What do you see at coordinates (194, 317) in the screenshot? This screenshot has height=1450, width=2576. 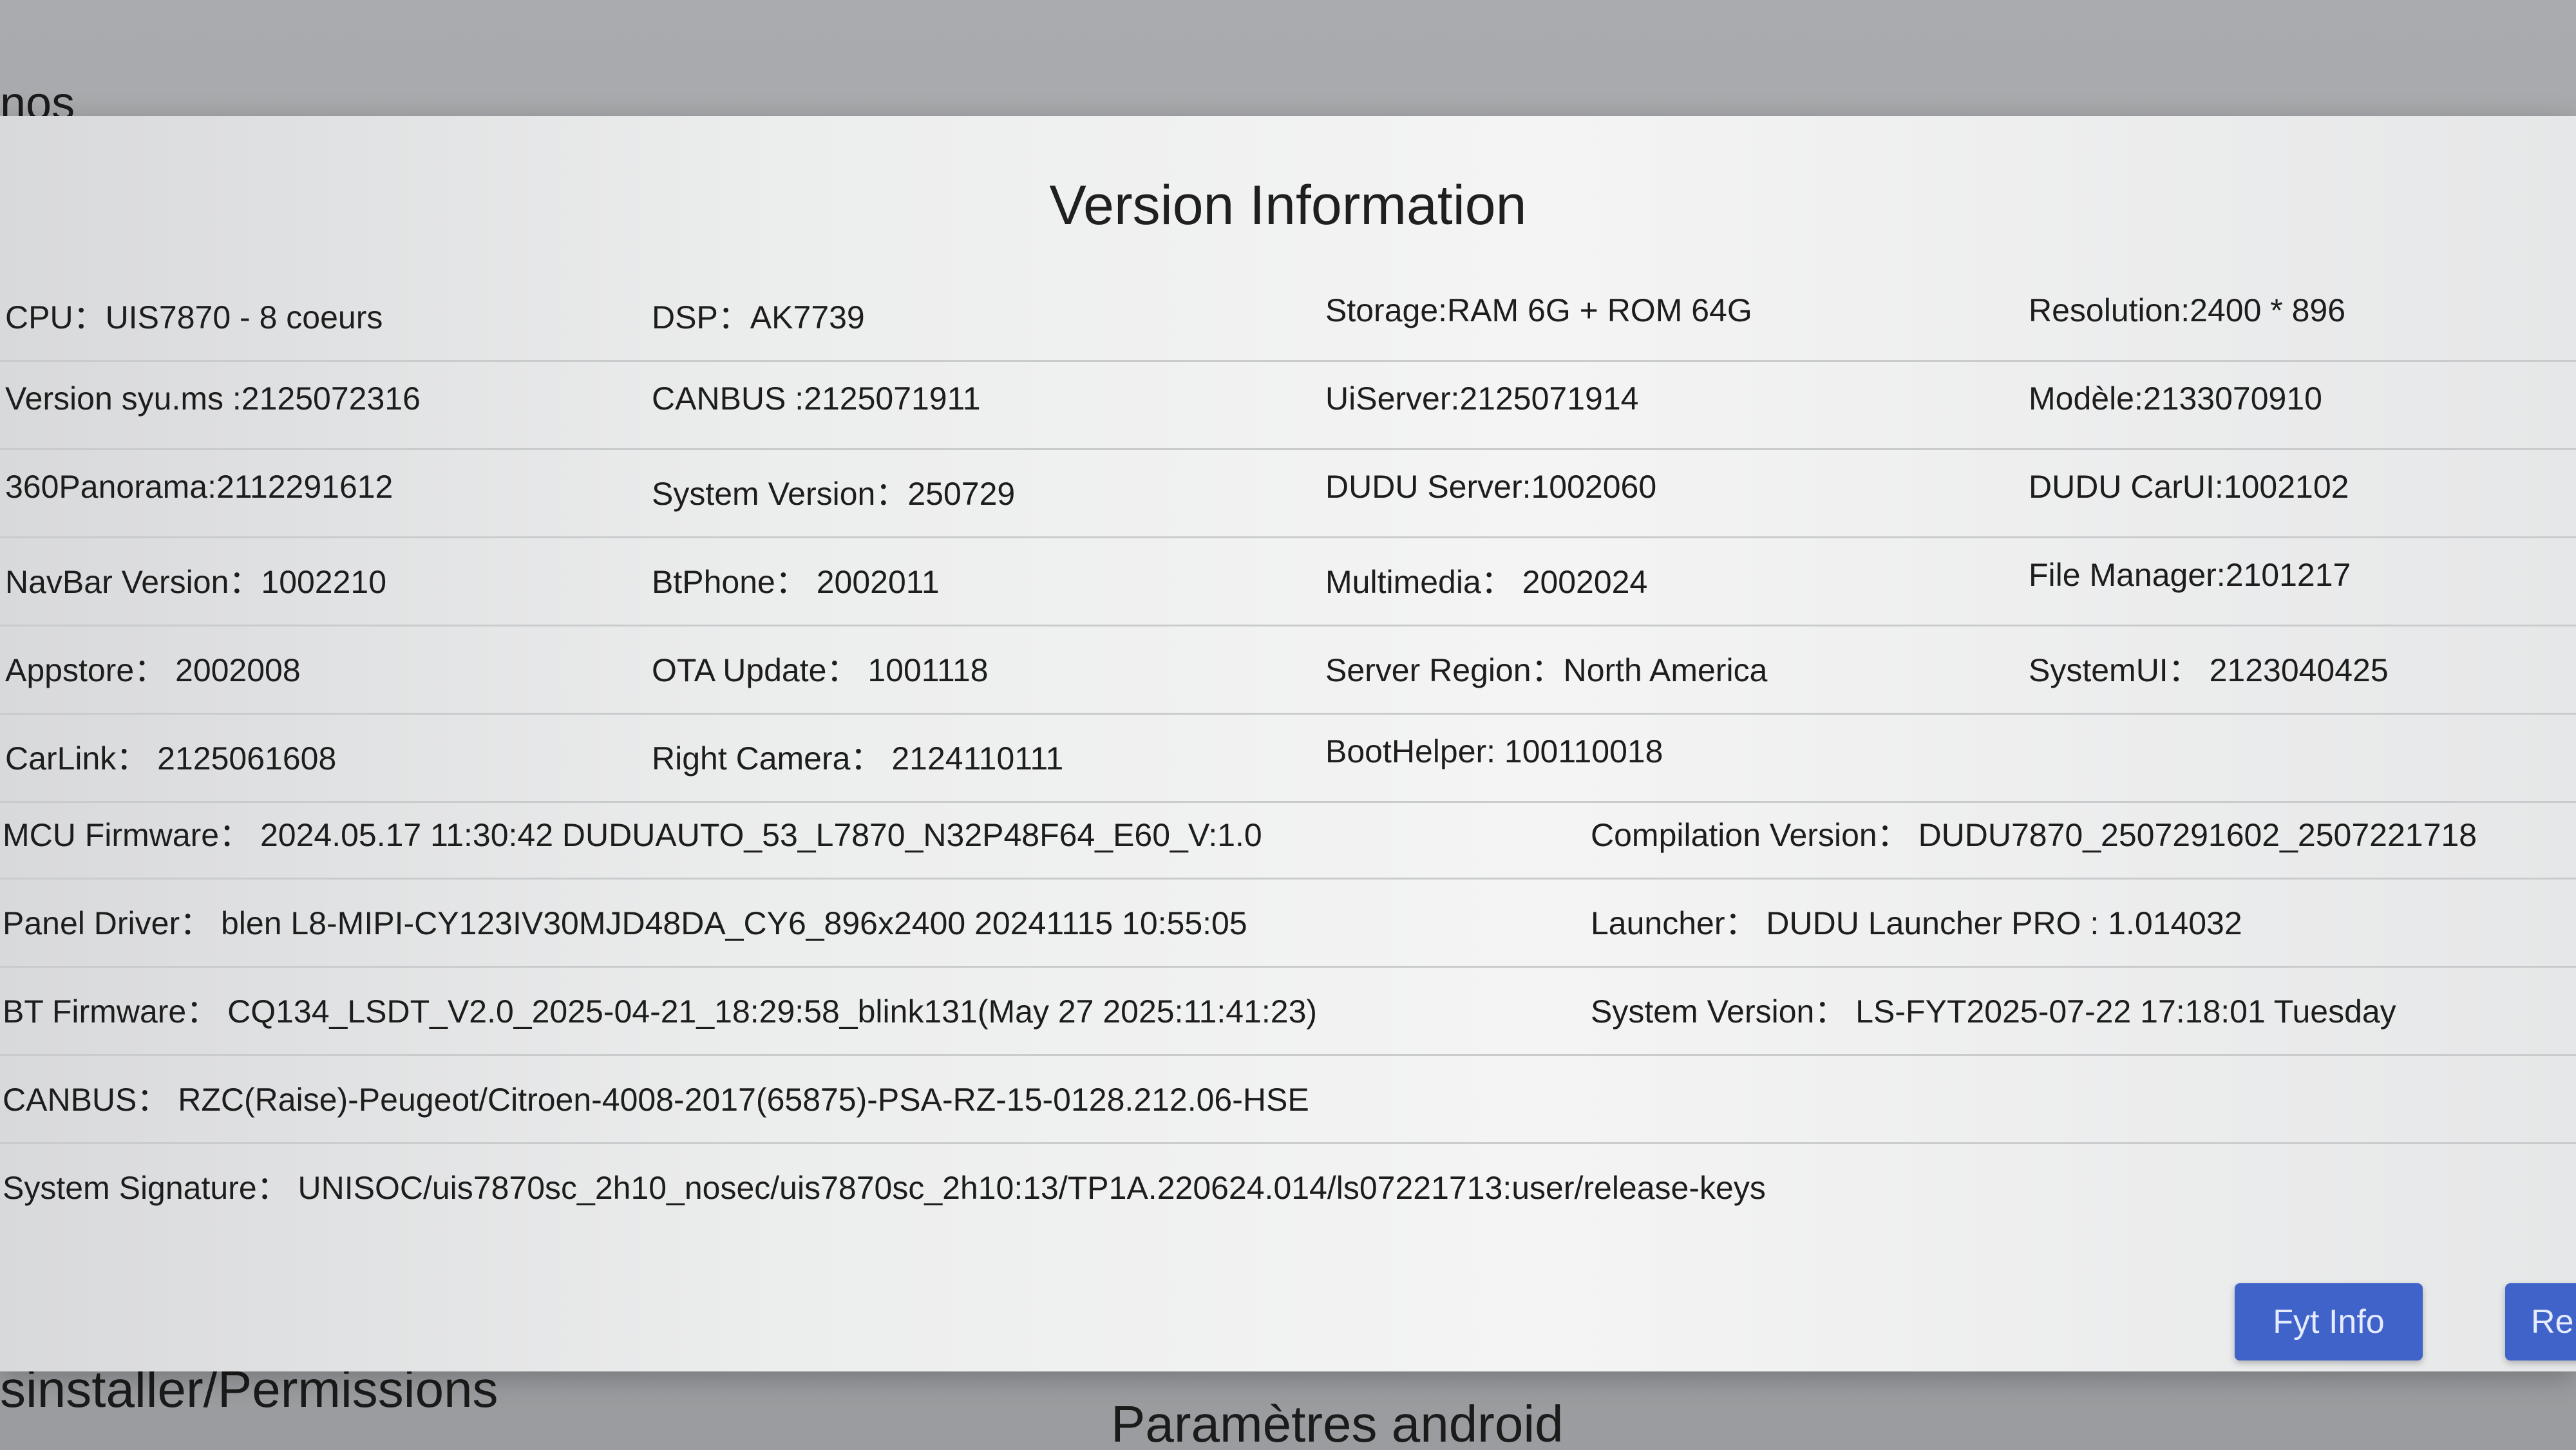 I see `info-cpu: CPU：UIS7870 - 8 coeurs` at bounding box center [194, 317].